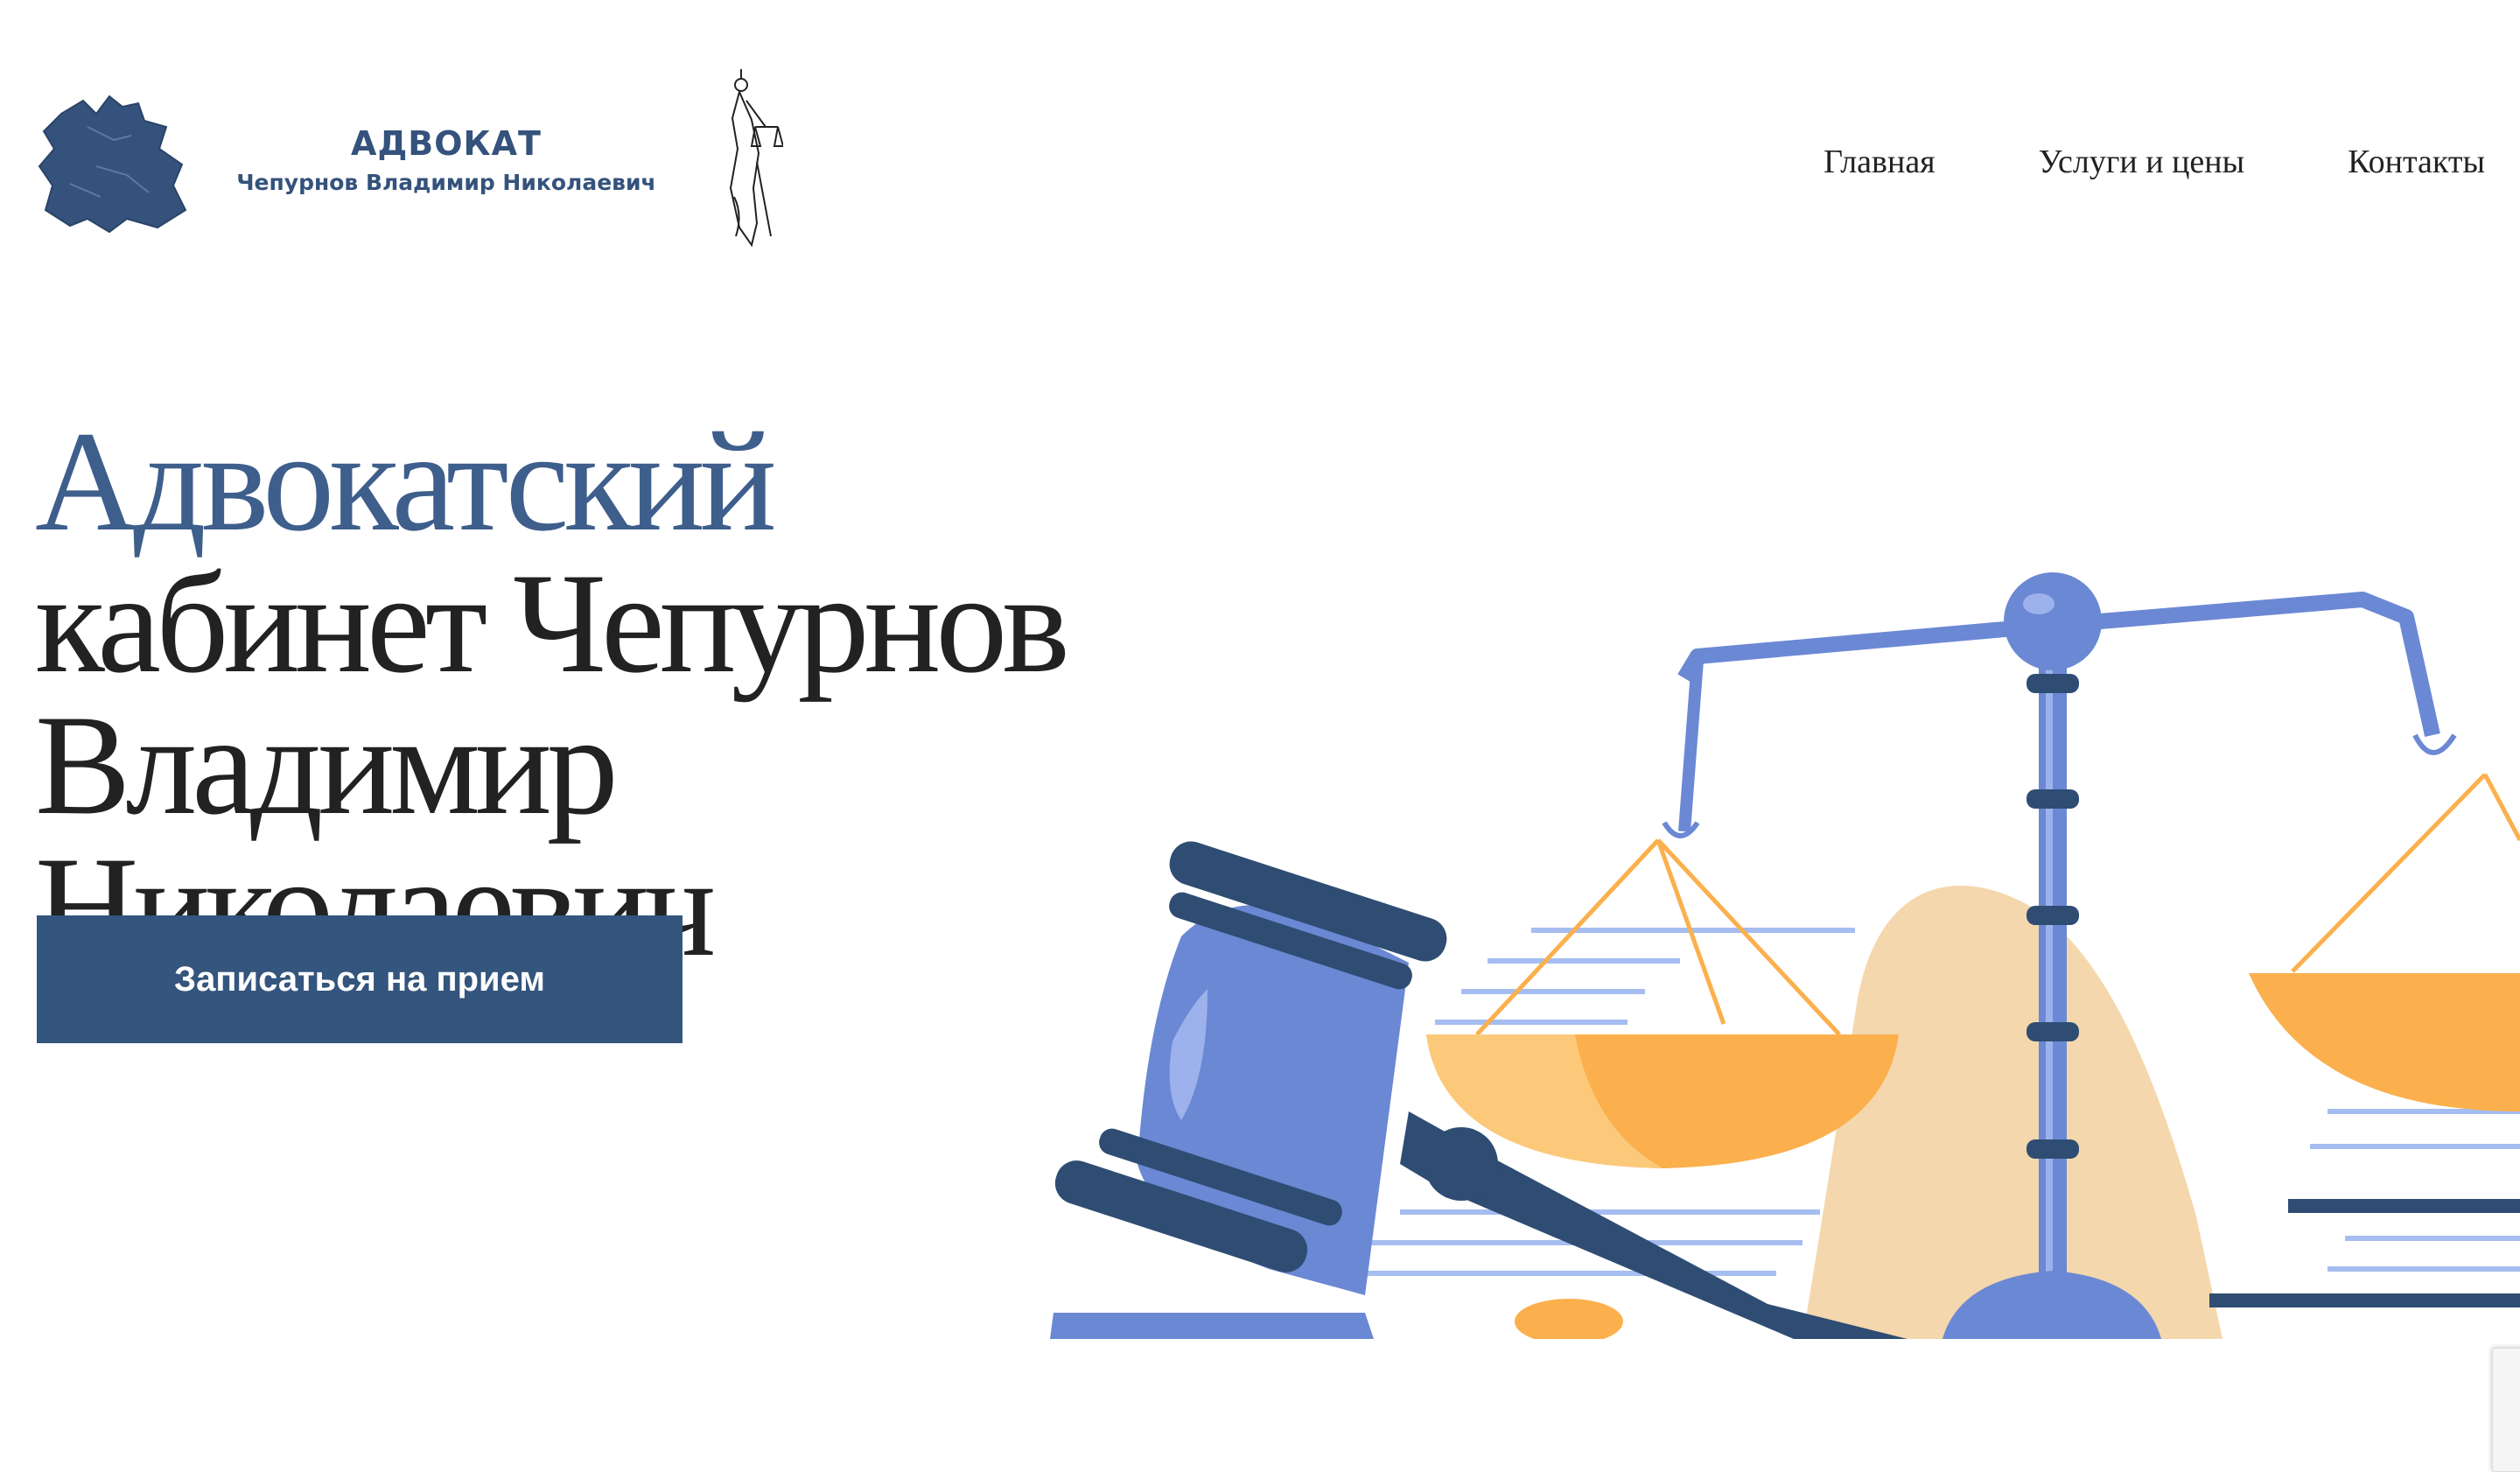 The height and width of the screenshot is (1472, 2520). I want to click on scale-pillar-highlight, so click(2049, 980).